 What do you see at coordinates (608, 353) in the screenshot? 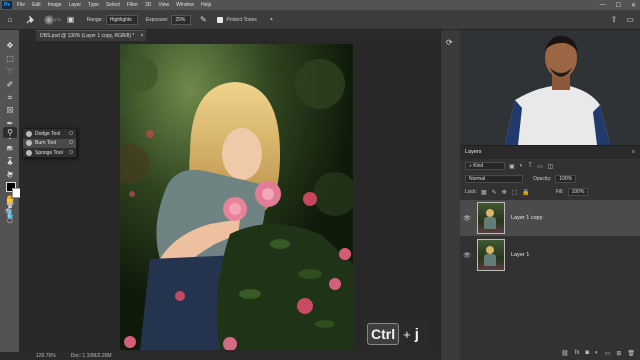
I see `group-icon: ▭` at bounding box center [608, 353].